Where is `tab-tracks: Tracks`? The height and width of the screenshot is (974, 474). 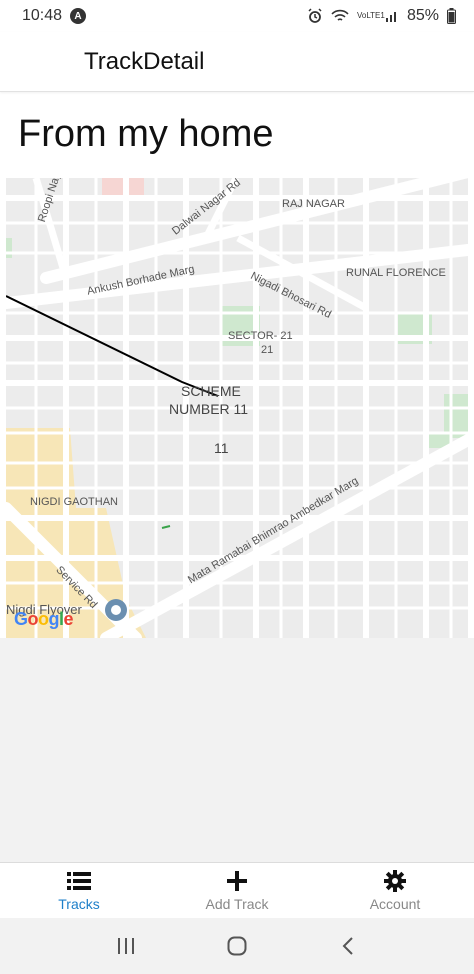 tab-tracks: Tracks is located at coordinates (79, 890).